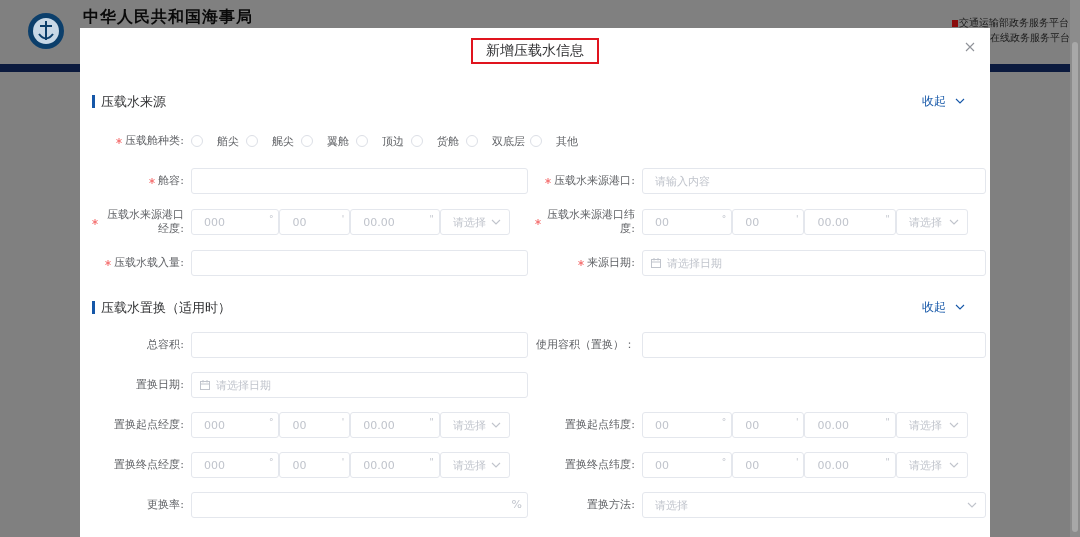 The image size is (1080, 537). Describe the element at coordinates (611, 263) in the screenshot. I see `field-label: 来源日期:` at that location.